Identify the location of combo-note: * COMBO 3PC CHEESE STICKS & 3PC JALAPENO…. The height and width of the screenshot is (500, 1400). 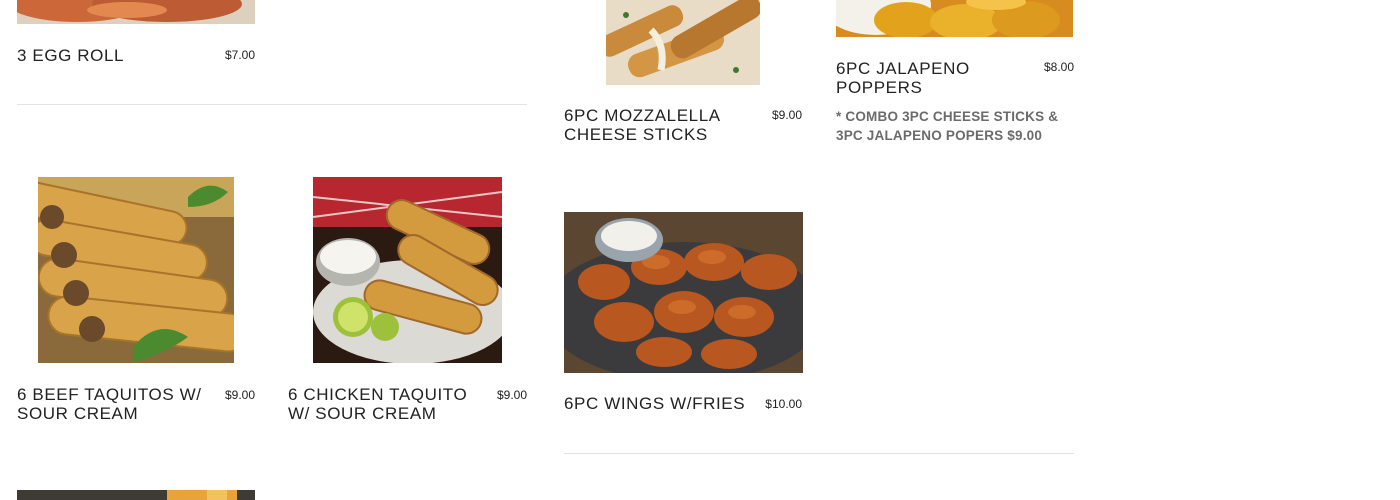
(947, 126).